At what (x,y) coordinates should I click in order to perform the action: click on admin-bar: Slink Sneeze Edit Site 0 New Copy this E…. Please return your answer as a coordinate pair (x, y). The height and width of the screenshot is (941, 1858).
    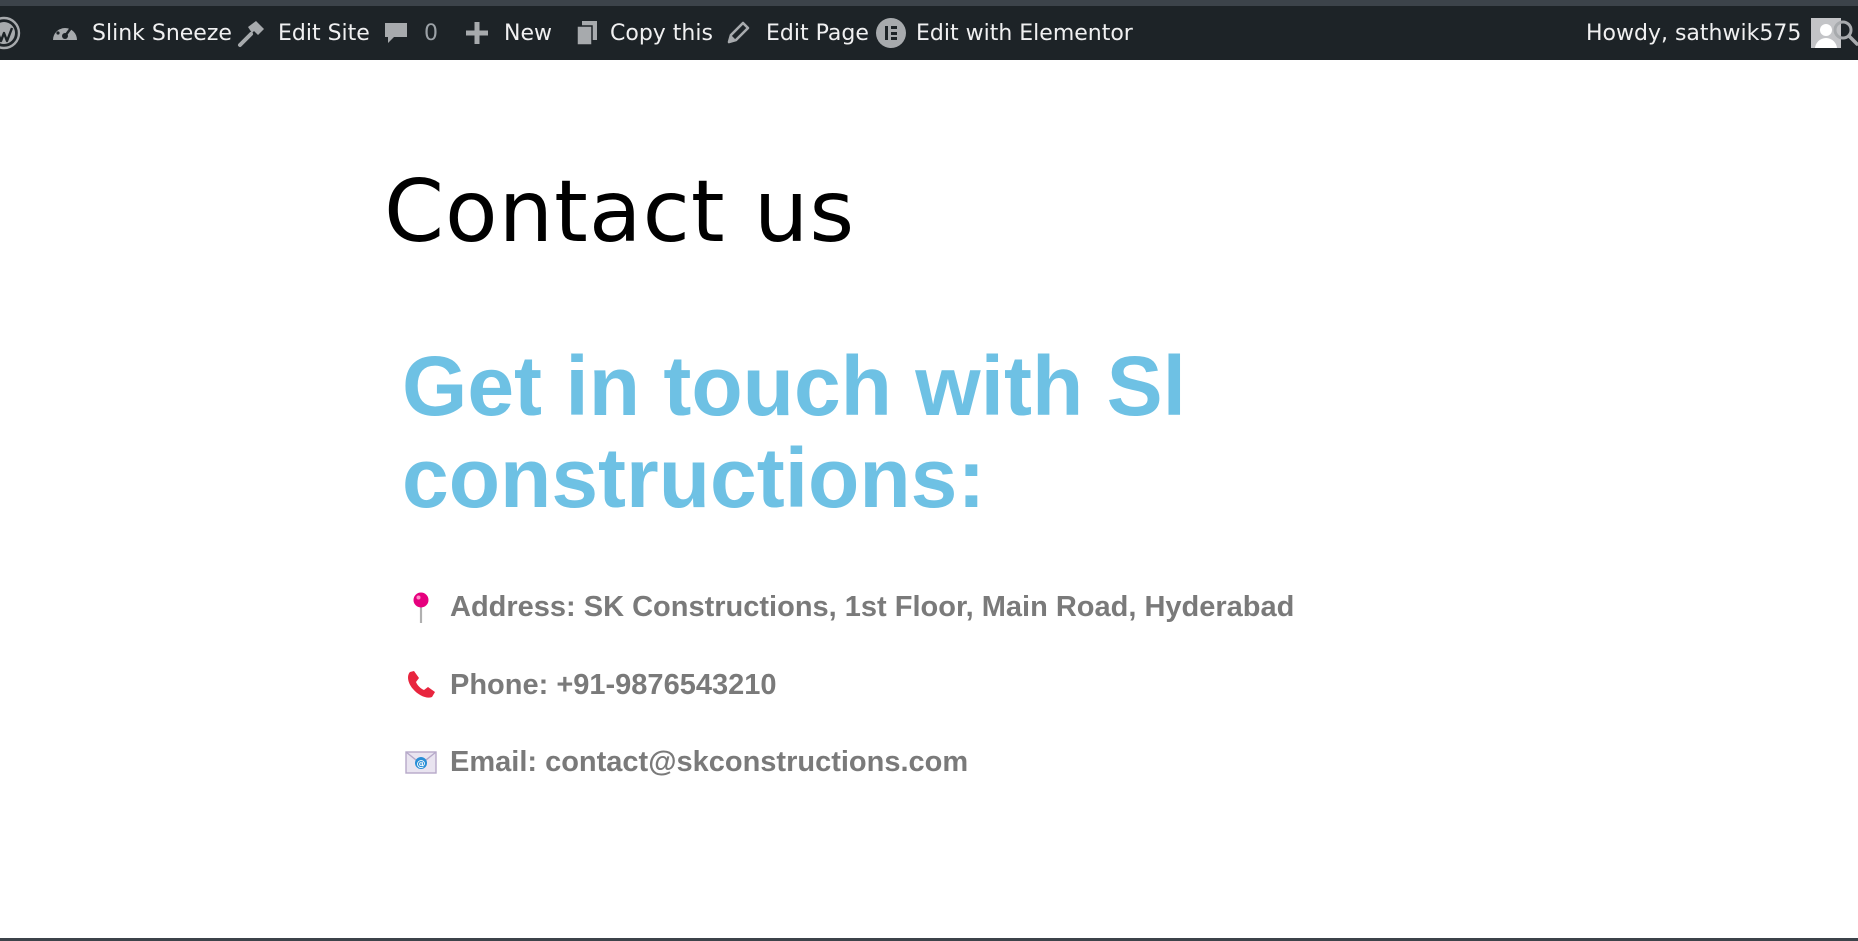
    Looking at the image, I should click on (929, 33).